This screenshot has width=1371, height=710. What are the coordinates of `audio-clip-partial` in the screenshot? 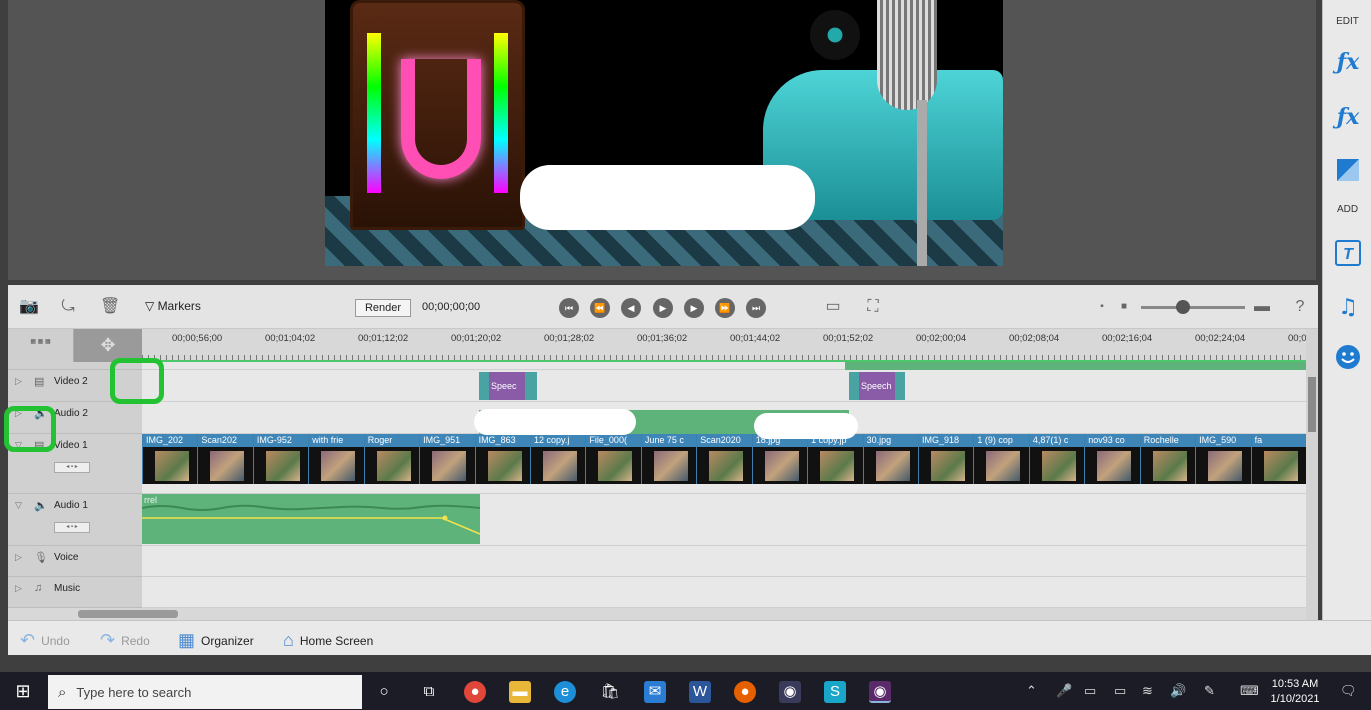 It's located at (1075, 366).